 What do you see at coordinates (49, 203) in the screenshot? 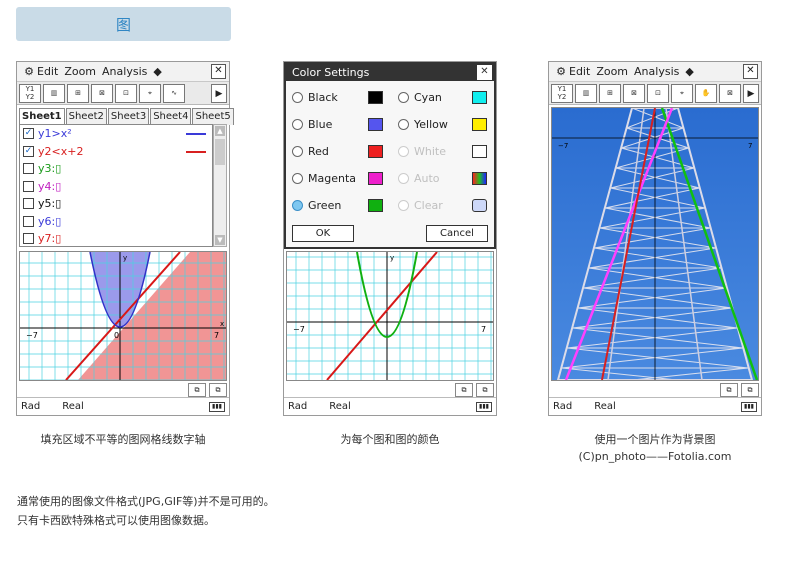
I see `equation-label: y5:▯` at bounding box center [49, 203].